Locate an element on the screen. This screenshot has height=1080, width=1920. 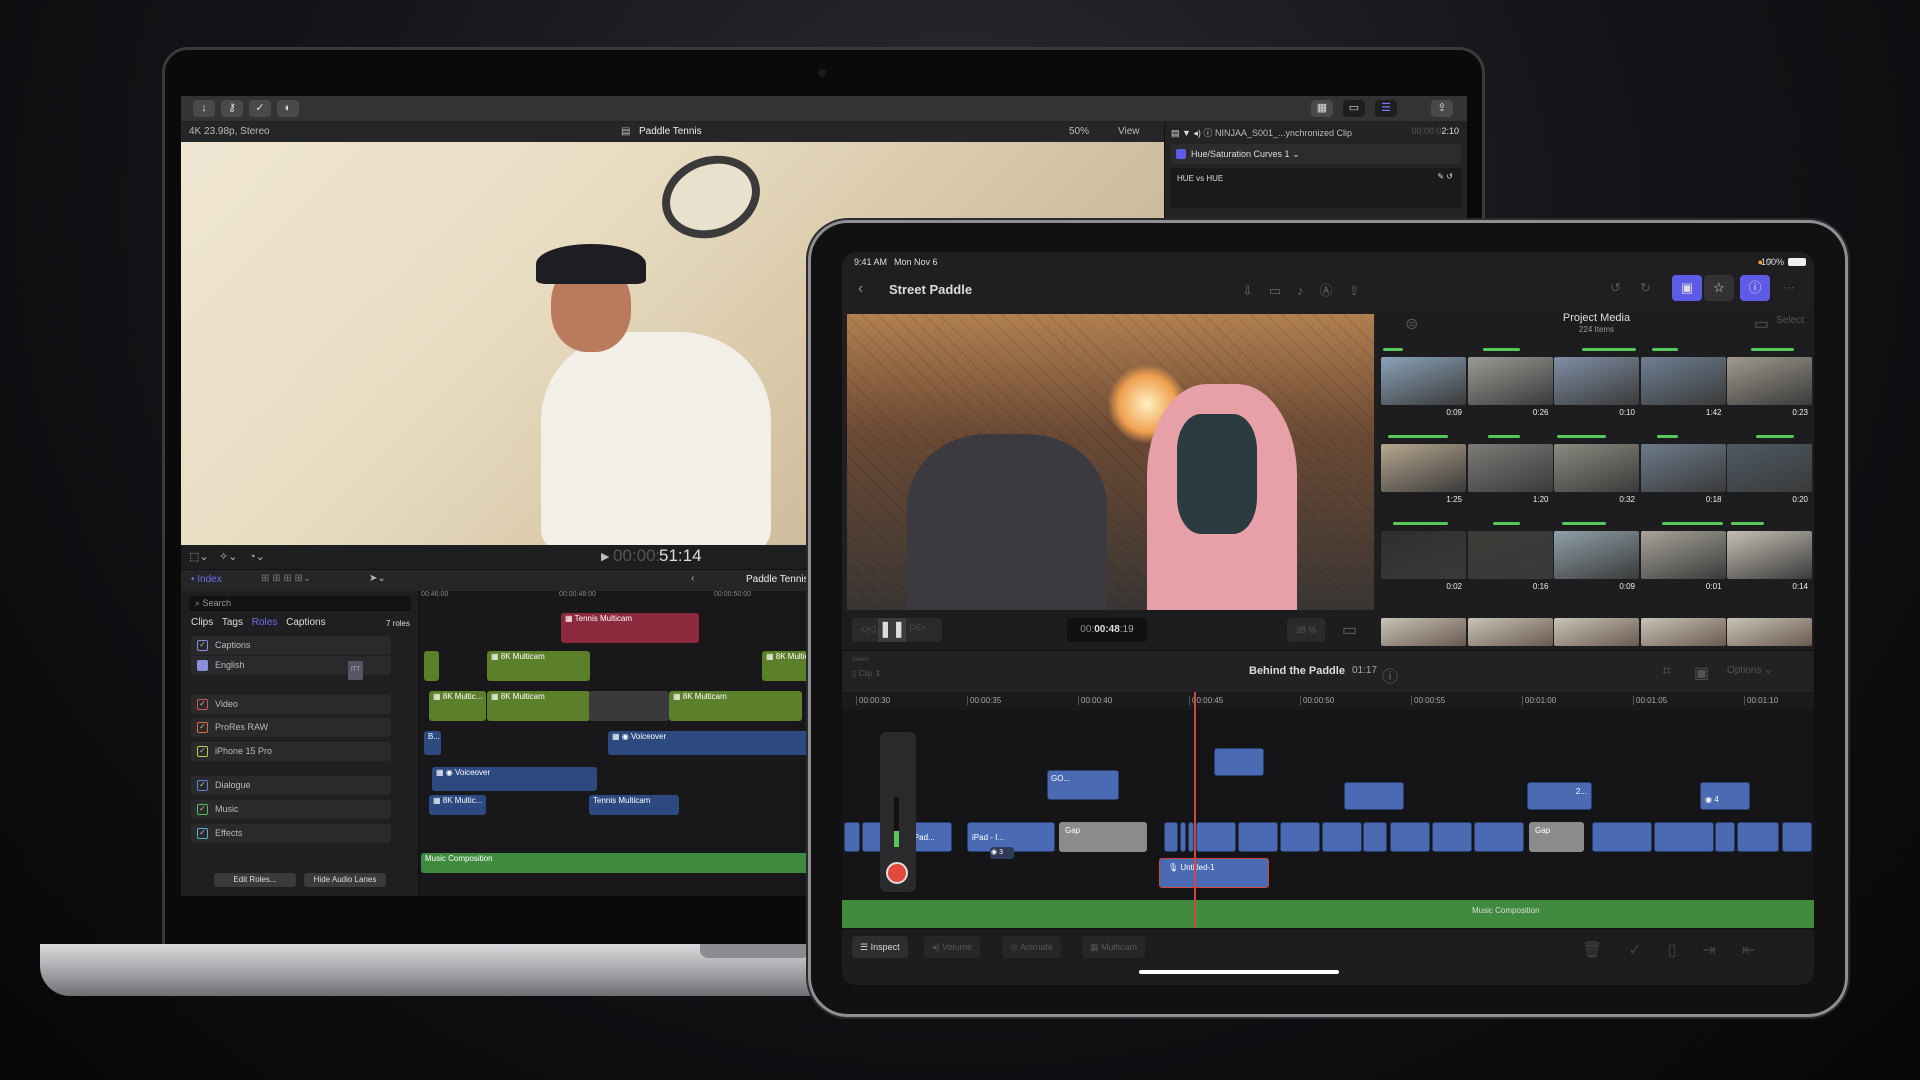
snapping-icon: ⌗ is located at coordinates (1666, 672).